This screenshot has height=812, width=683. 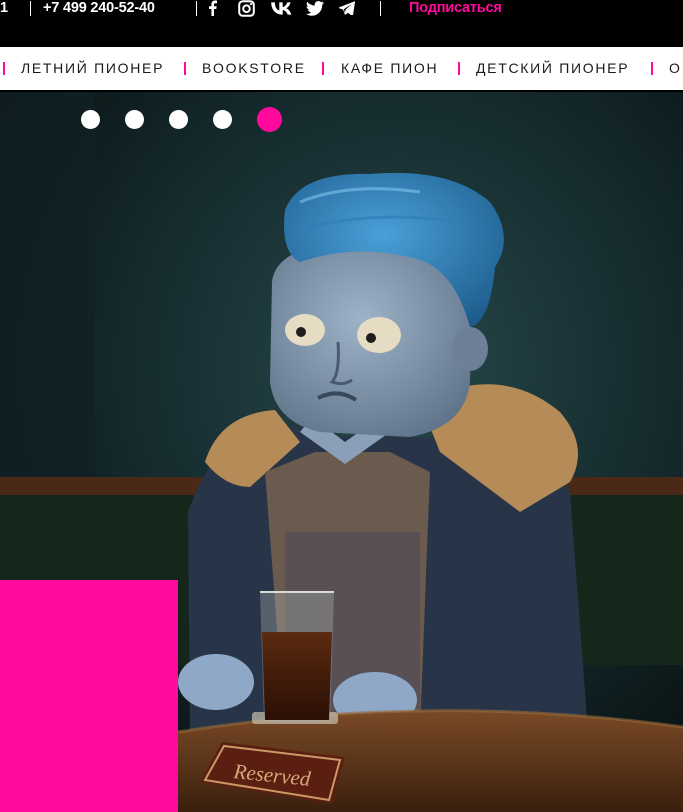 I want to click on facebook-icon, so click(x=212, y=8).